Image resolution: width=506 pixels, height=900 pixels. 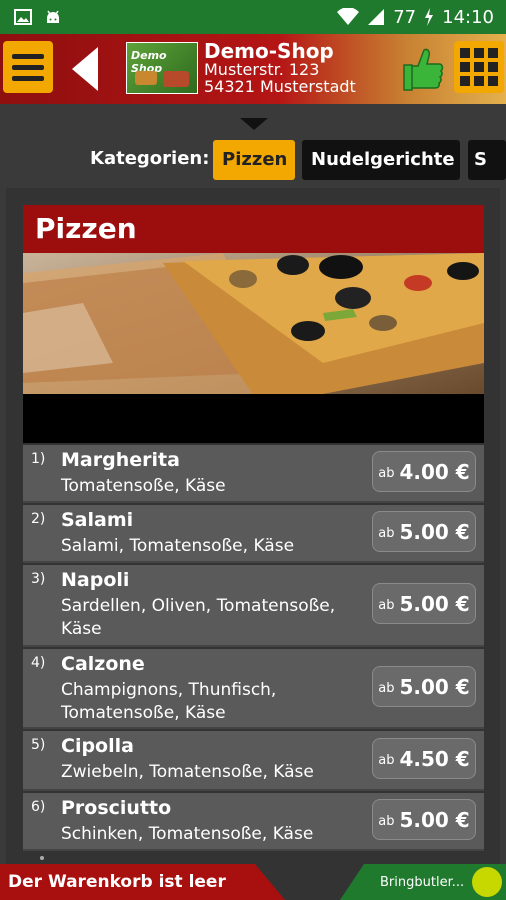 What do you see at coordinates (262, 69) in the screenshot?
I see `address-street: Musterstr. 123` at bounding box center [262, 69].